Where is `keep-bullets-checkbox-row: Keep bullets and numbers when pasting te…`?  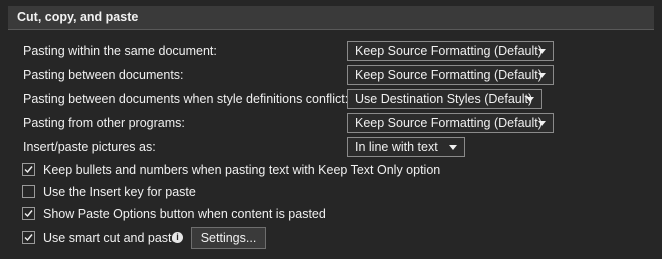 keep-bullets-checkbox-row: Keep bullets and numbers when pasting te… is located at coordinates (331, 170).